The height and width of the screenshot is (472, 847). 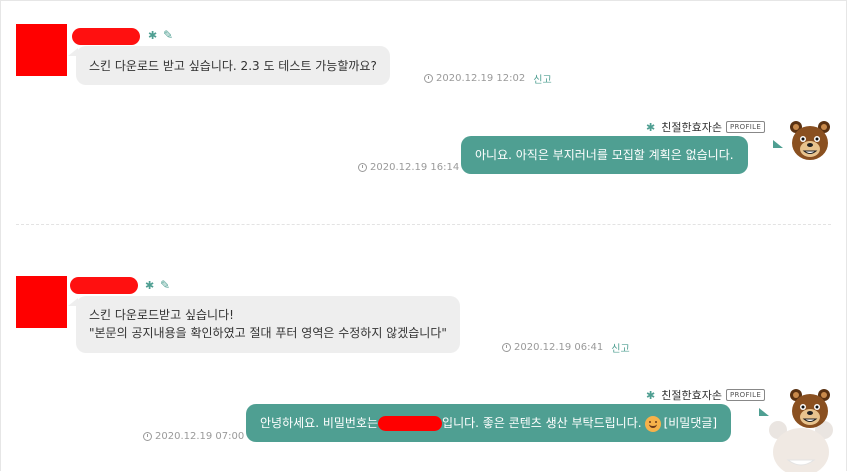 I want to click on message-text-after: 입니다. 좋은 콘텐츠 생산 부탁드립니다., so click(x=542, y=423).